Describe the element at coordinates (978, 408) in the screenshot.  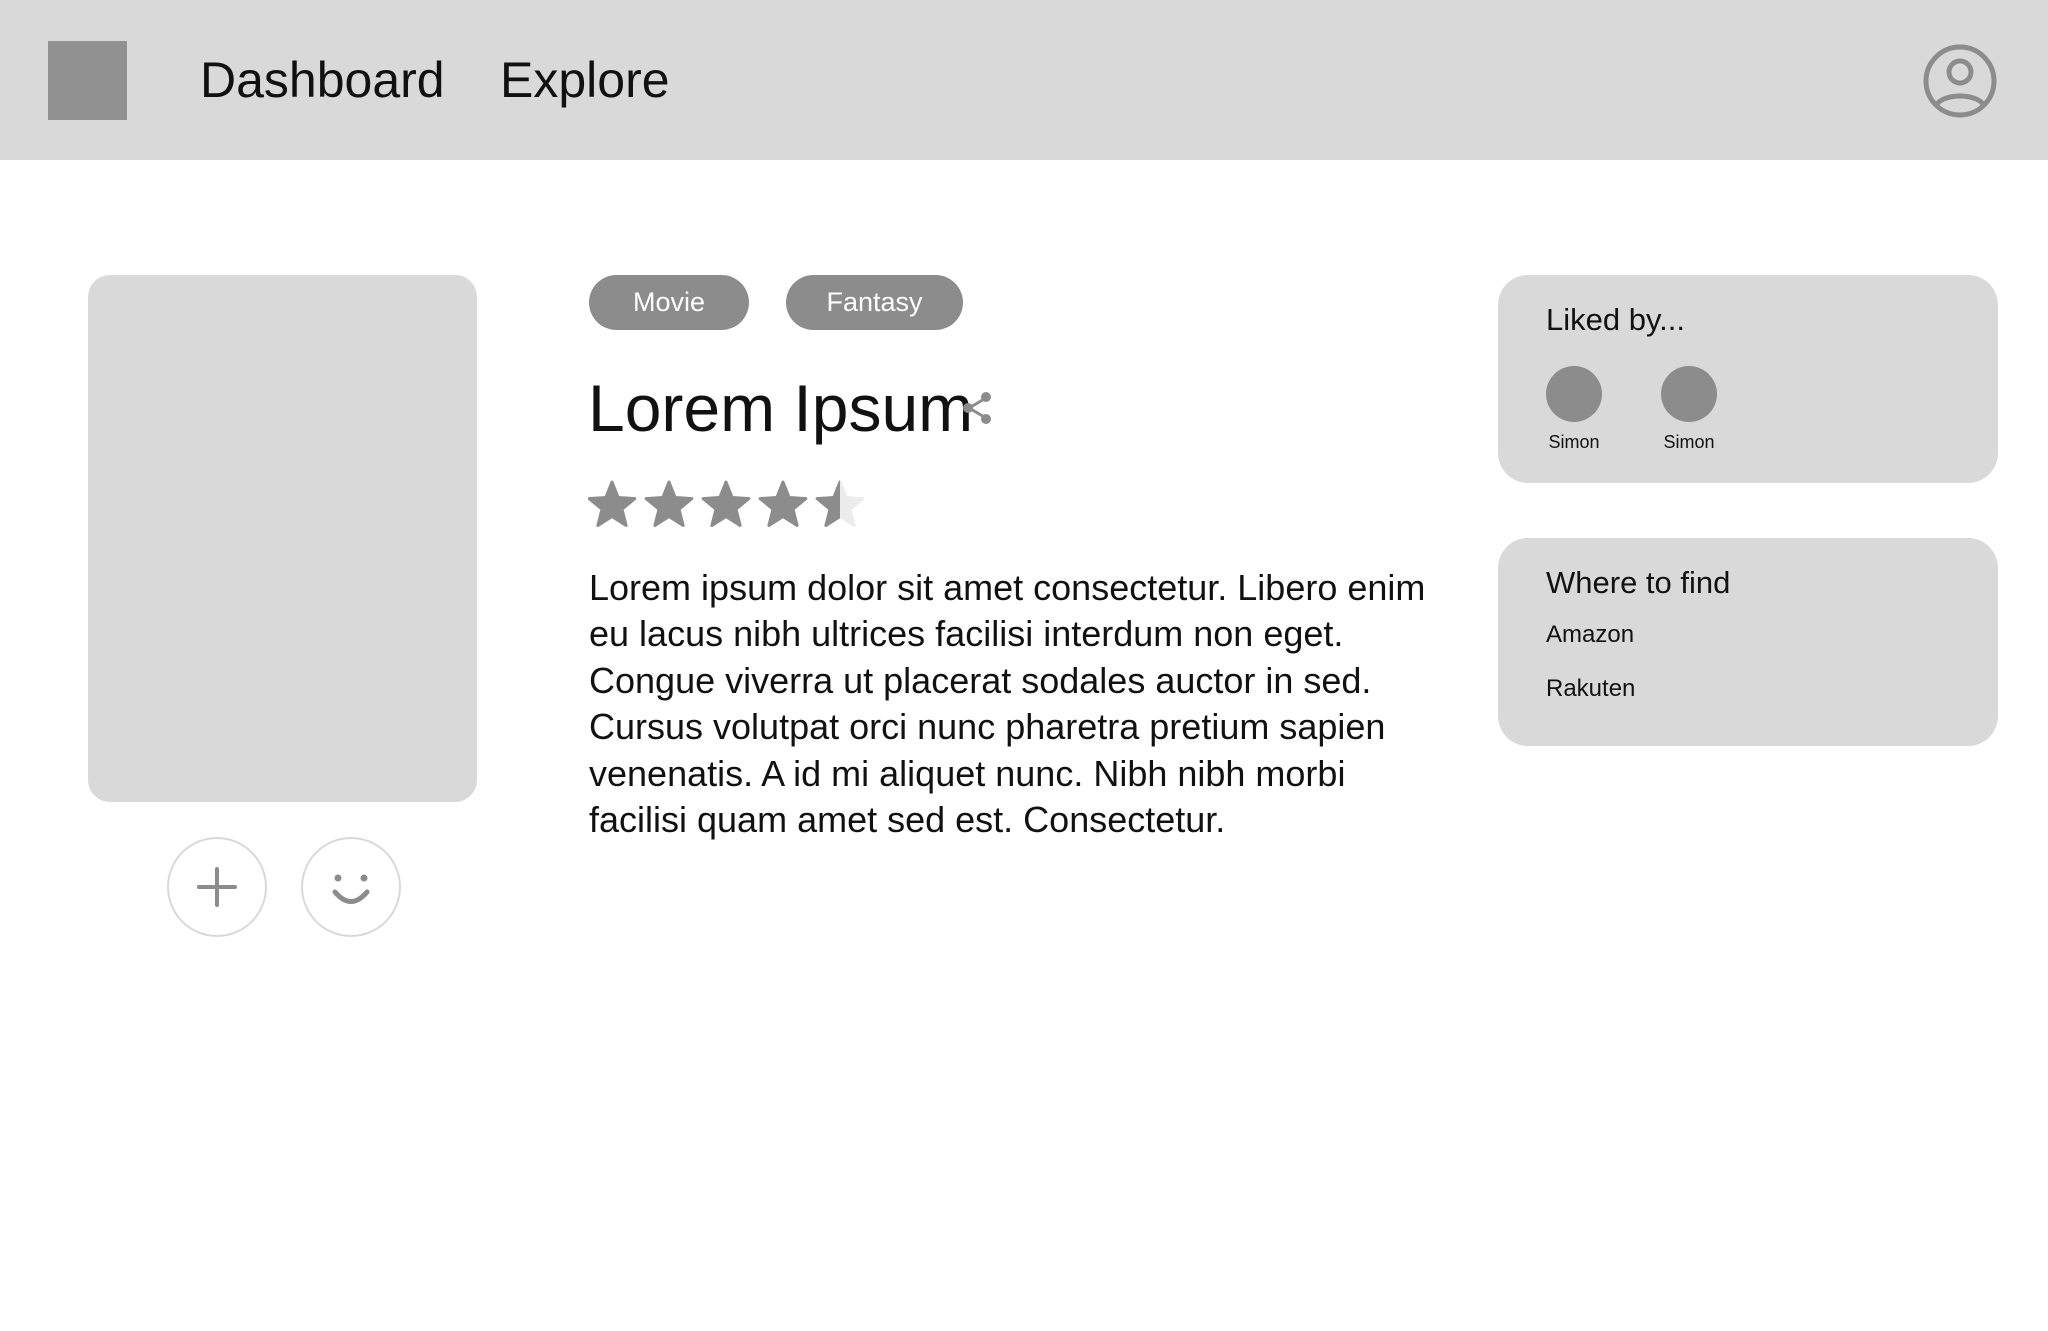
I see `share-icon` at that location.